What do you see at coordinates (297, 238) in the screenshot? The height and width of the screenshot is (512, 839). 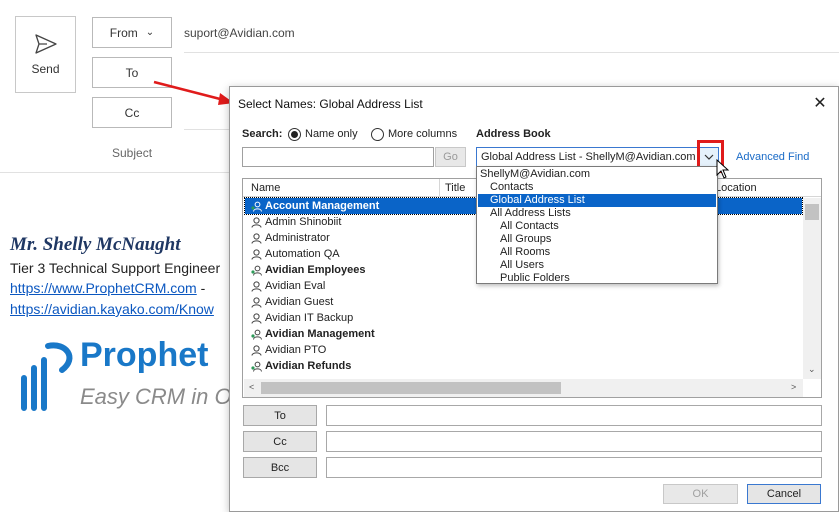 I see `list-item-name: Administrator` at bounding box center [297, 238].